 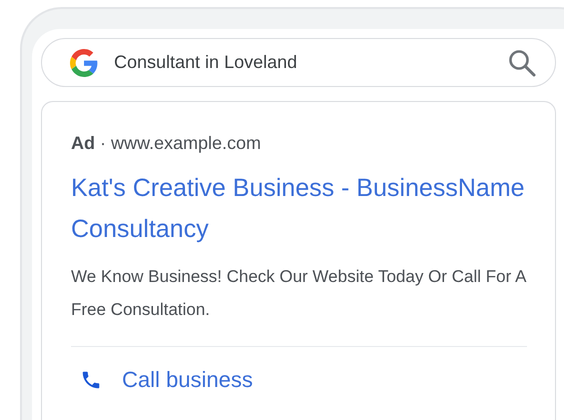 What do you see at coordinates (166, 379) in the screenshot?
I see `call-business-link: Call business` at bounding box center [166, 379].